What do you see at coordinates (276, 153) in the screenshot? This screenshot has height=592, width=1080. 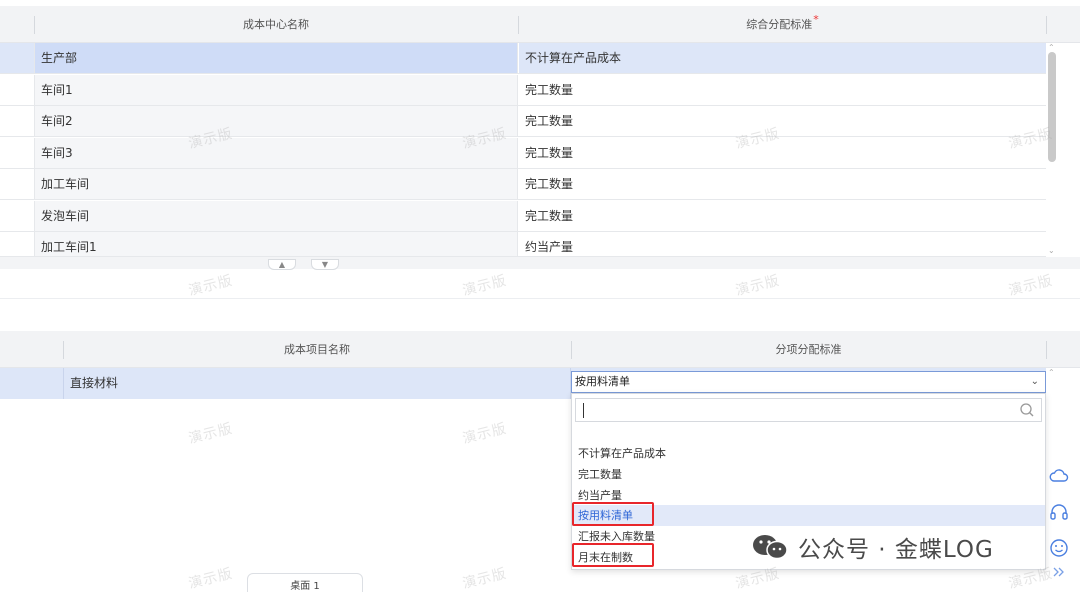 I see `cost-center-name-cell: 车间3` at bounding box center [276, 153].